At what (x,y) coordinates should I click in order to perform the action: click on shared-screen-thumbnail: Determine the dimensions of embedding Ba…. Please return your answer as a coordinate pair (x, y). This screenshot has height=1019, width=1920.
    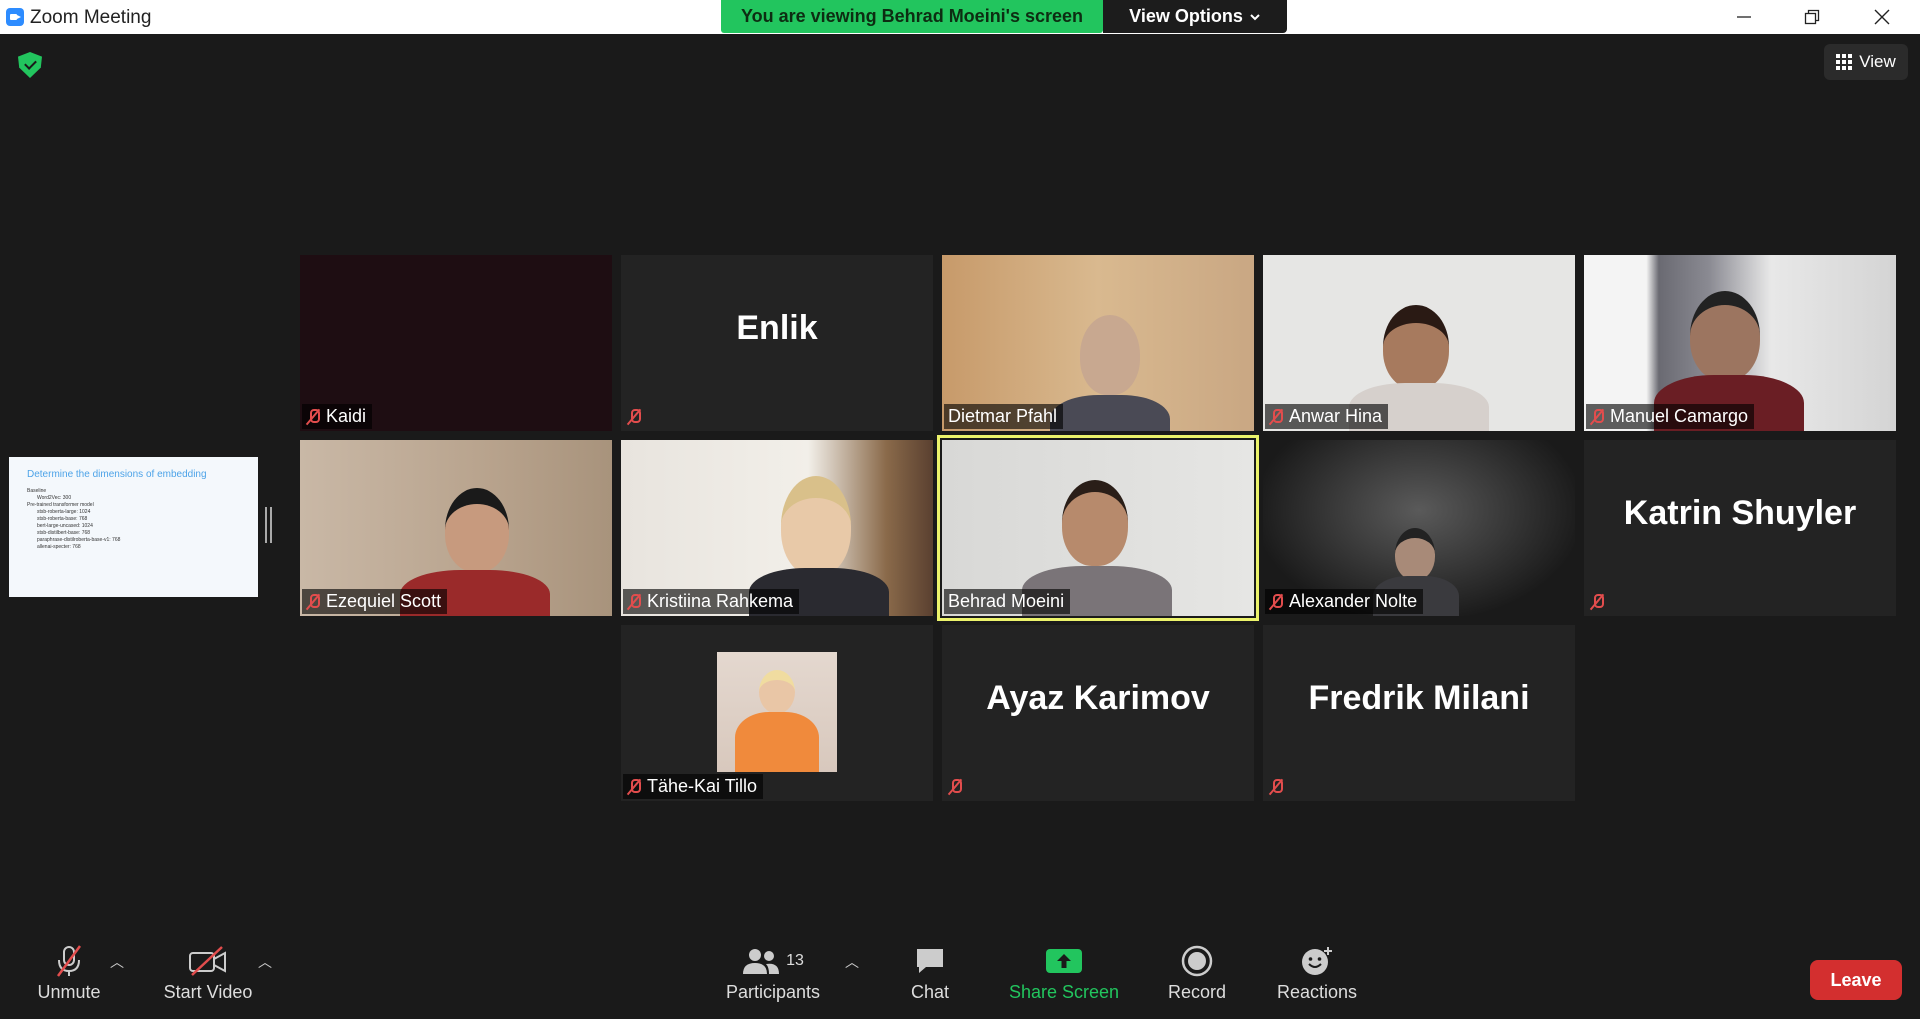
    Looking at the image, I should click on (133, 527).